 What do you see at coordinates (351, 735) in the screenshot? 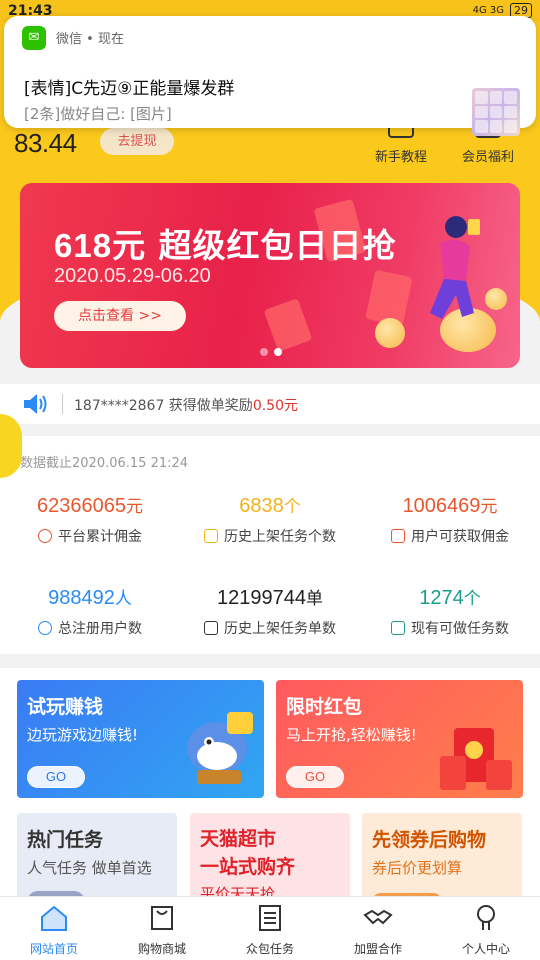
I see `card-subtitle: 马上开抢,轻松赚钱!` at bounding box center [351, 735].